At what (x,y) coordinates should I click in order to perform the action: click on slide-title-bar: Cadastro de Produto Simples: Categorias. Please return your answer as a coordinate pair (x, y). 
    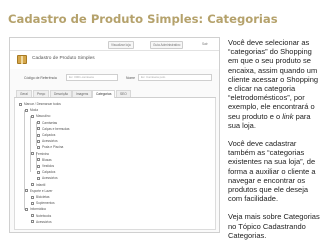
    Looking at the image, I should click on (160, 16).